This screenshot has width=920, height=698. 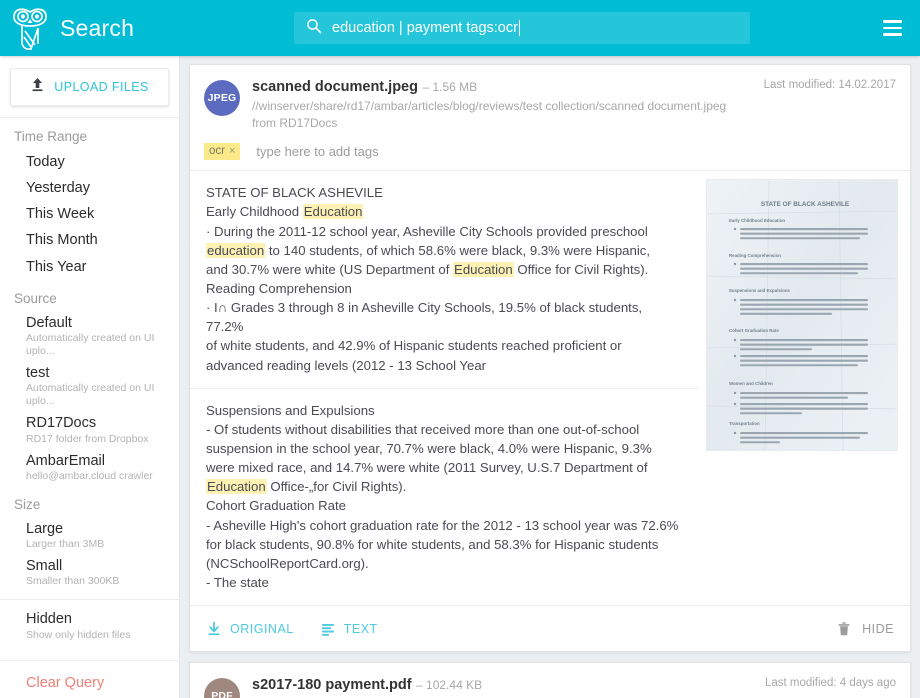 I want to click on svg-text: Reading Comprehension, so click(x=755, y=255).